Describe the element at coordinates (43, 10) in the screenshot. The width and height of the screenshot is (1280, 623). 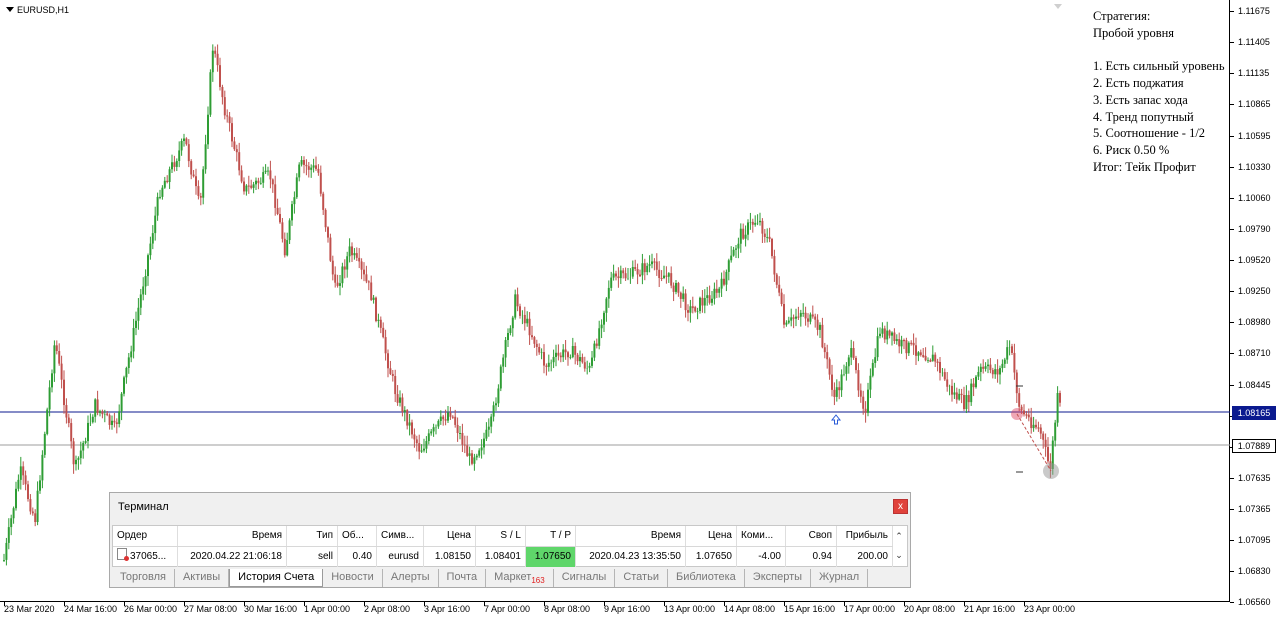
I see `symbol-text: EURUSD,H1` at that location.